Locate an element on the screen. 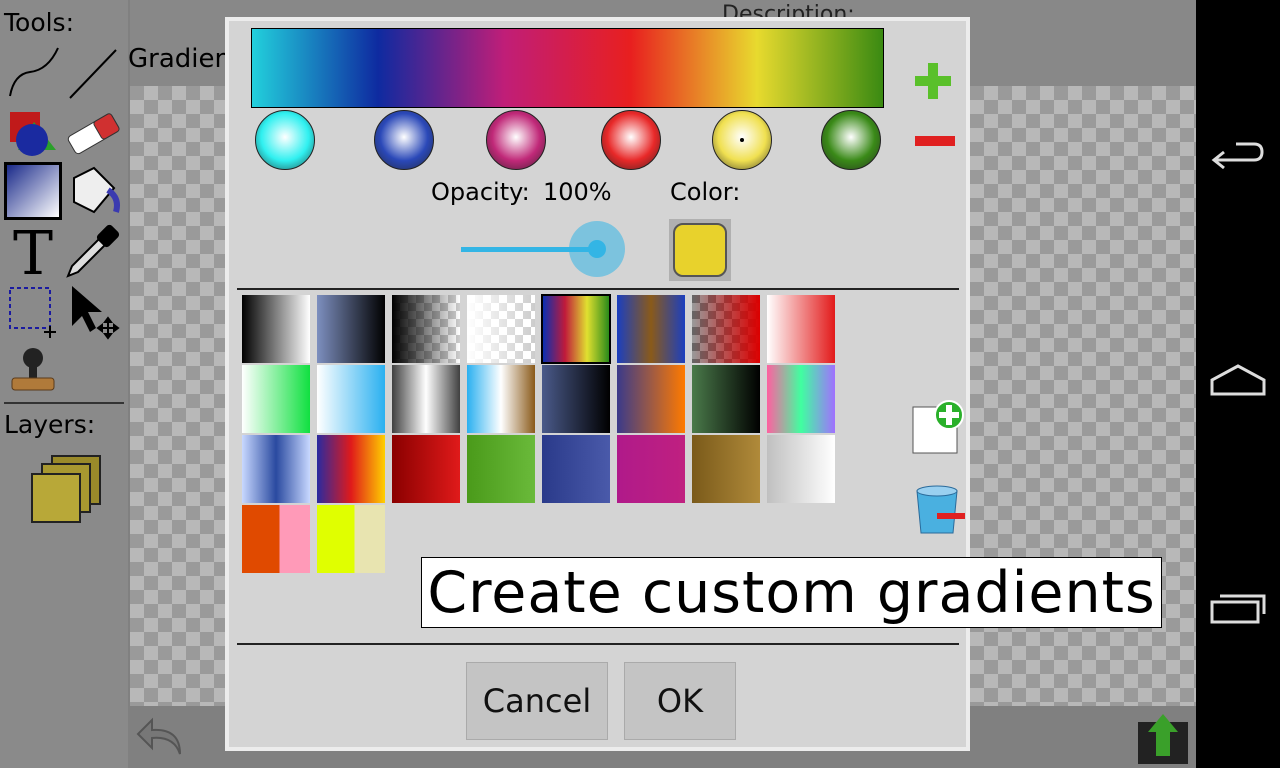  layers-icon is located at coordinates (66, 489).